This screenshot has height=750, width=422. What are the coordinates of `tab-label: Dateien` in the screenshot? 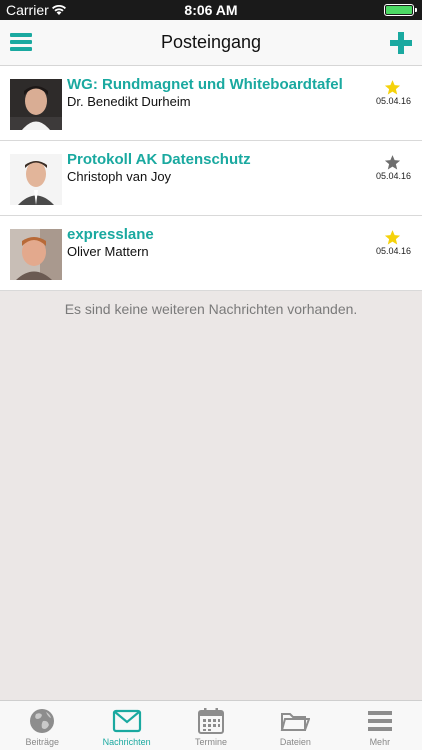 It's located at (295, 742).